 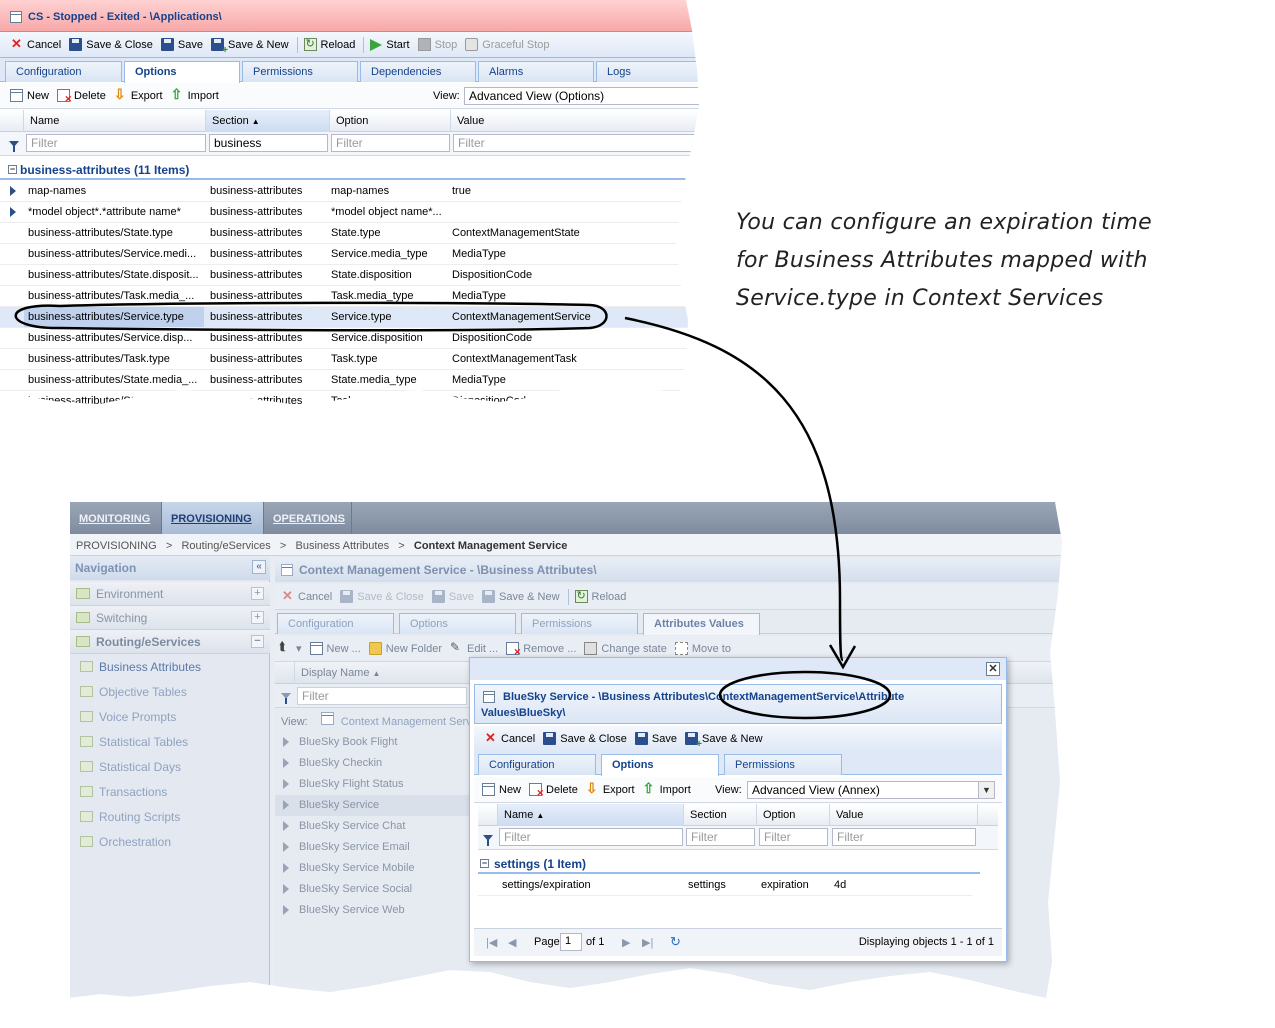 I want to click on list-item: BlueSky Service Mobile, so click(x=375, y=868).